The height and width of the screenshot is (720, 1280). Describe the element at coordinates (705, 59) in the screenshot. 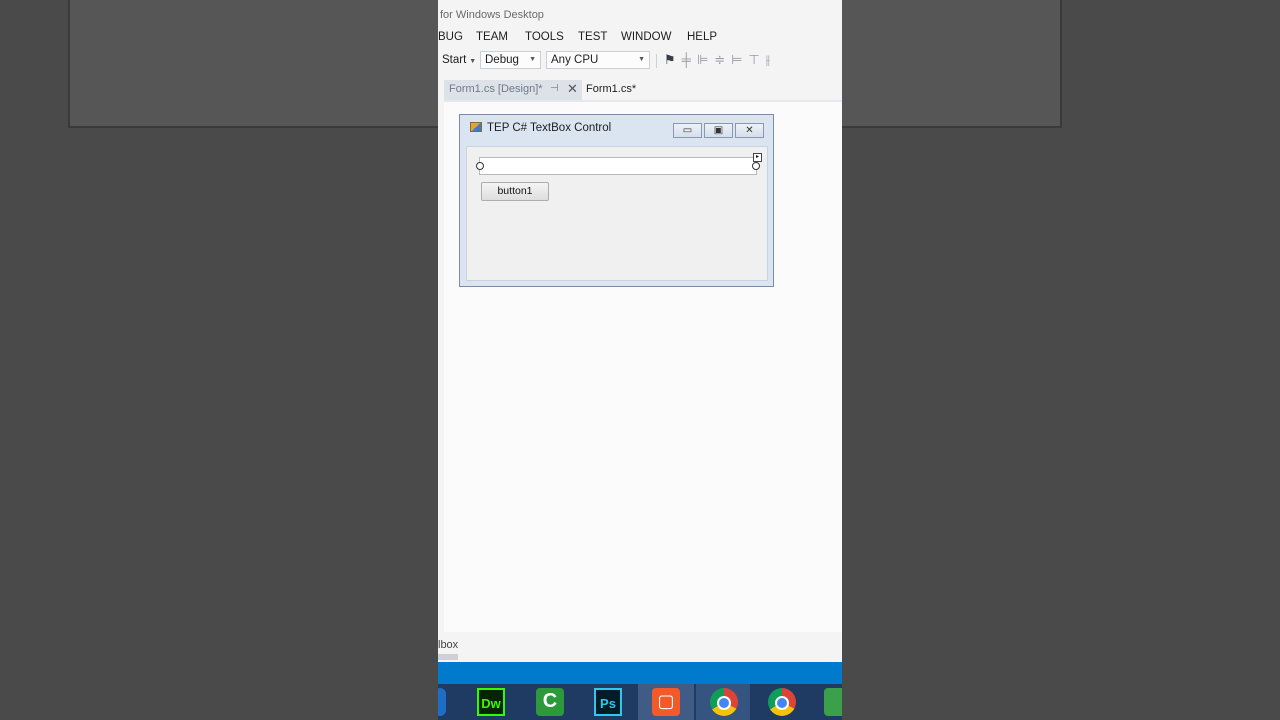

I see `align-lefts-icon: ⊫` at that location.